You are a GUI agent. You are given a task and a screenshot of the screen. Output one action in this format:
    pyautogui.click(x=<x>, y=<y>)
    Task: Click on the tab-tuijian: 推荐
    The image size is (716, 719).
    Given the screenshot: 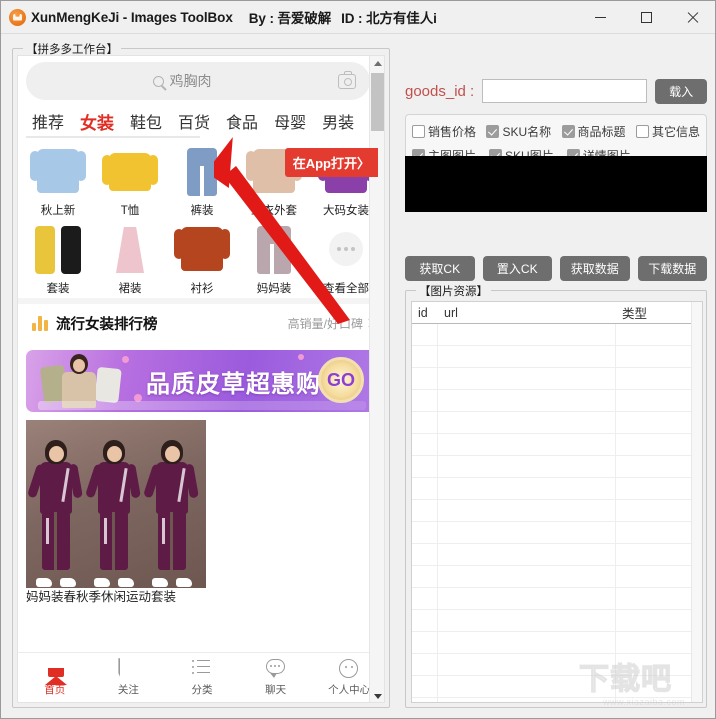 What is the action you would take?
    pyautogui.click(x=48, y=121)
    